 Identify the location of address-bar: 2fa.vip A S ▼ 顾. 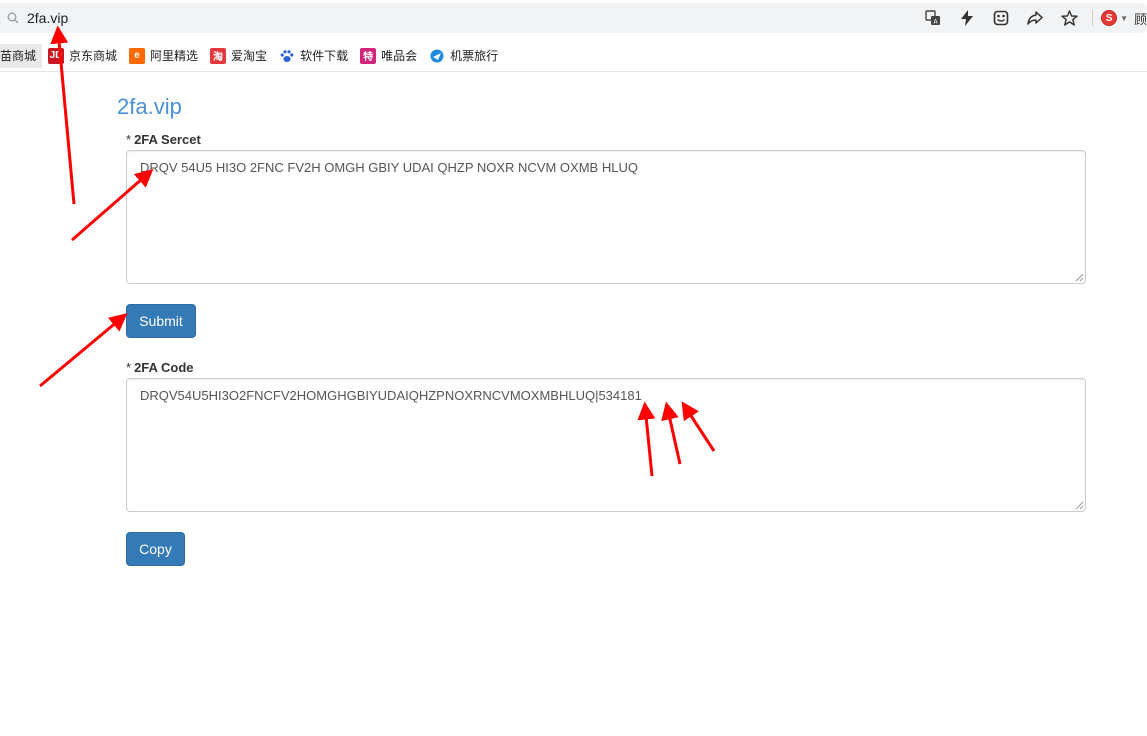
(573, 18).